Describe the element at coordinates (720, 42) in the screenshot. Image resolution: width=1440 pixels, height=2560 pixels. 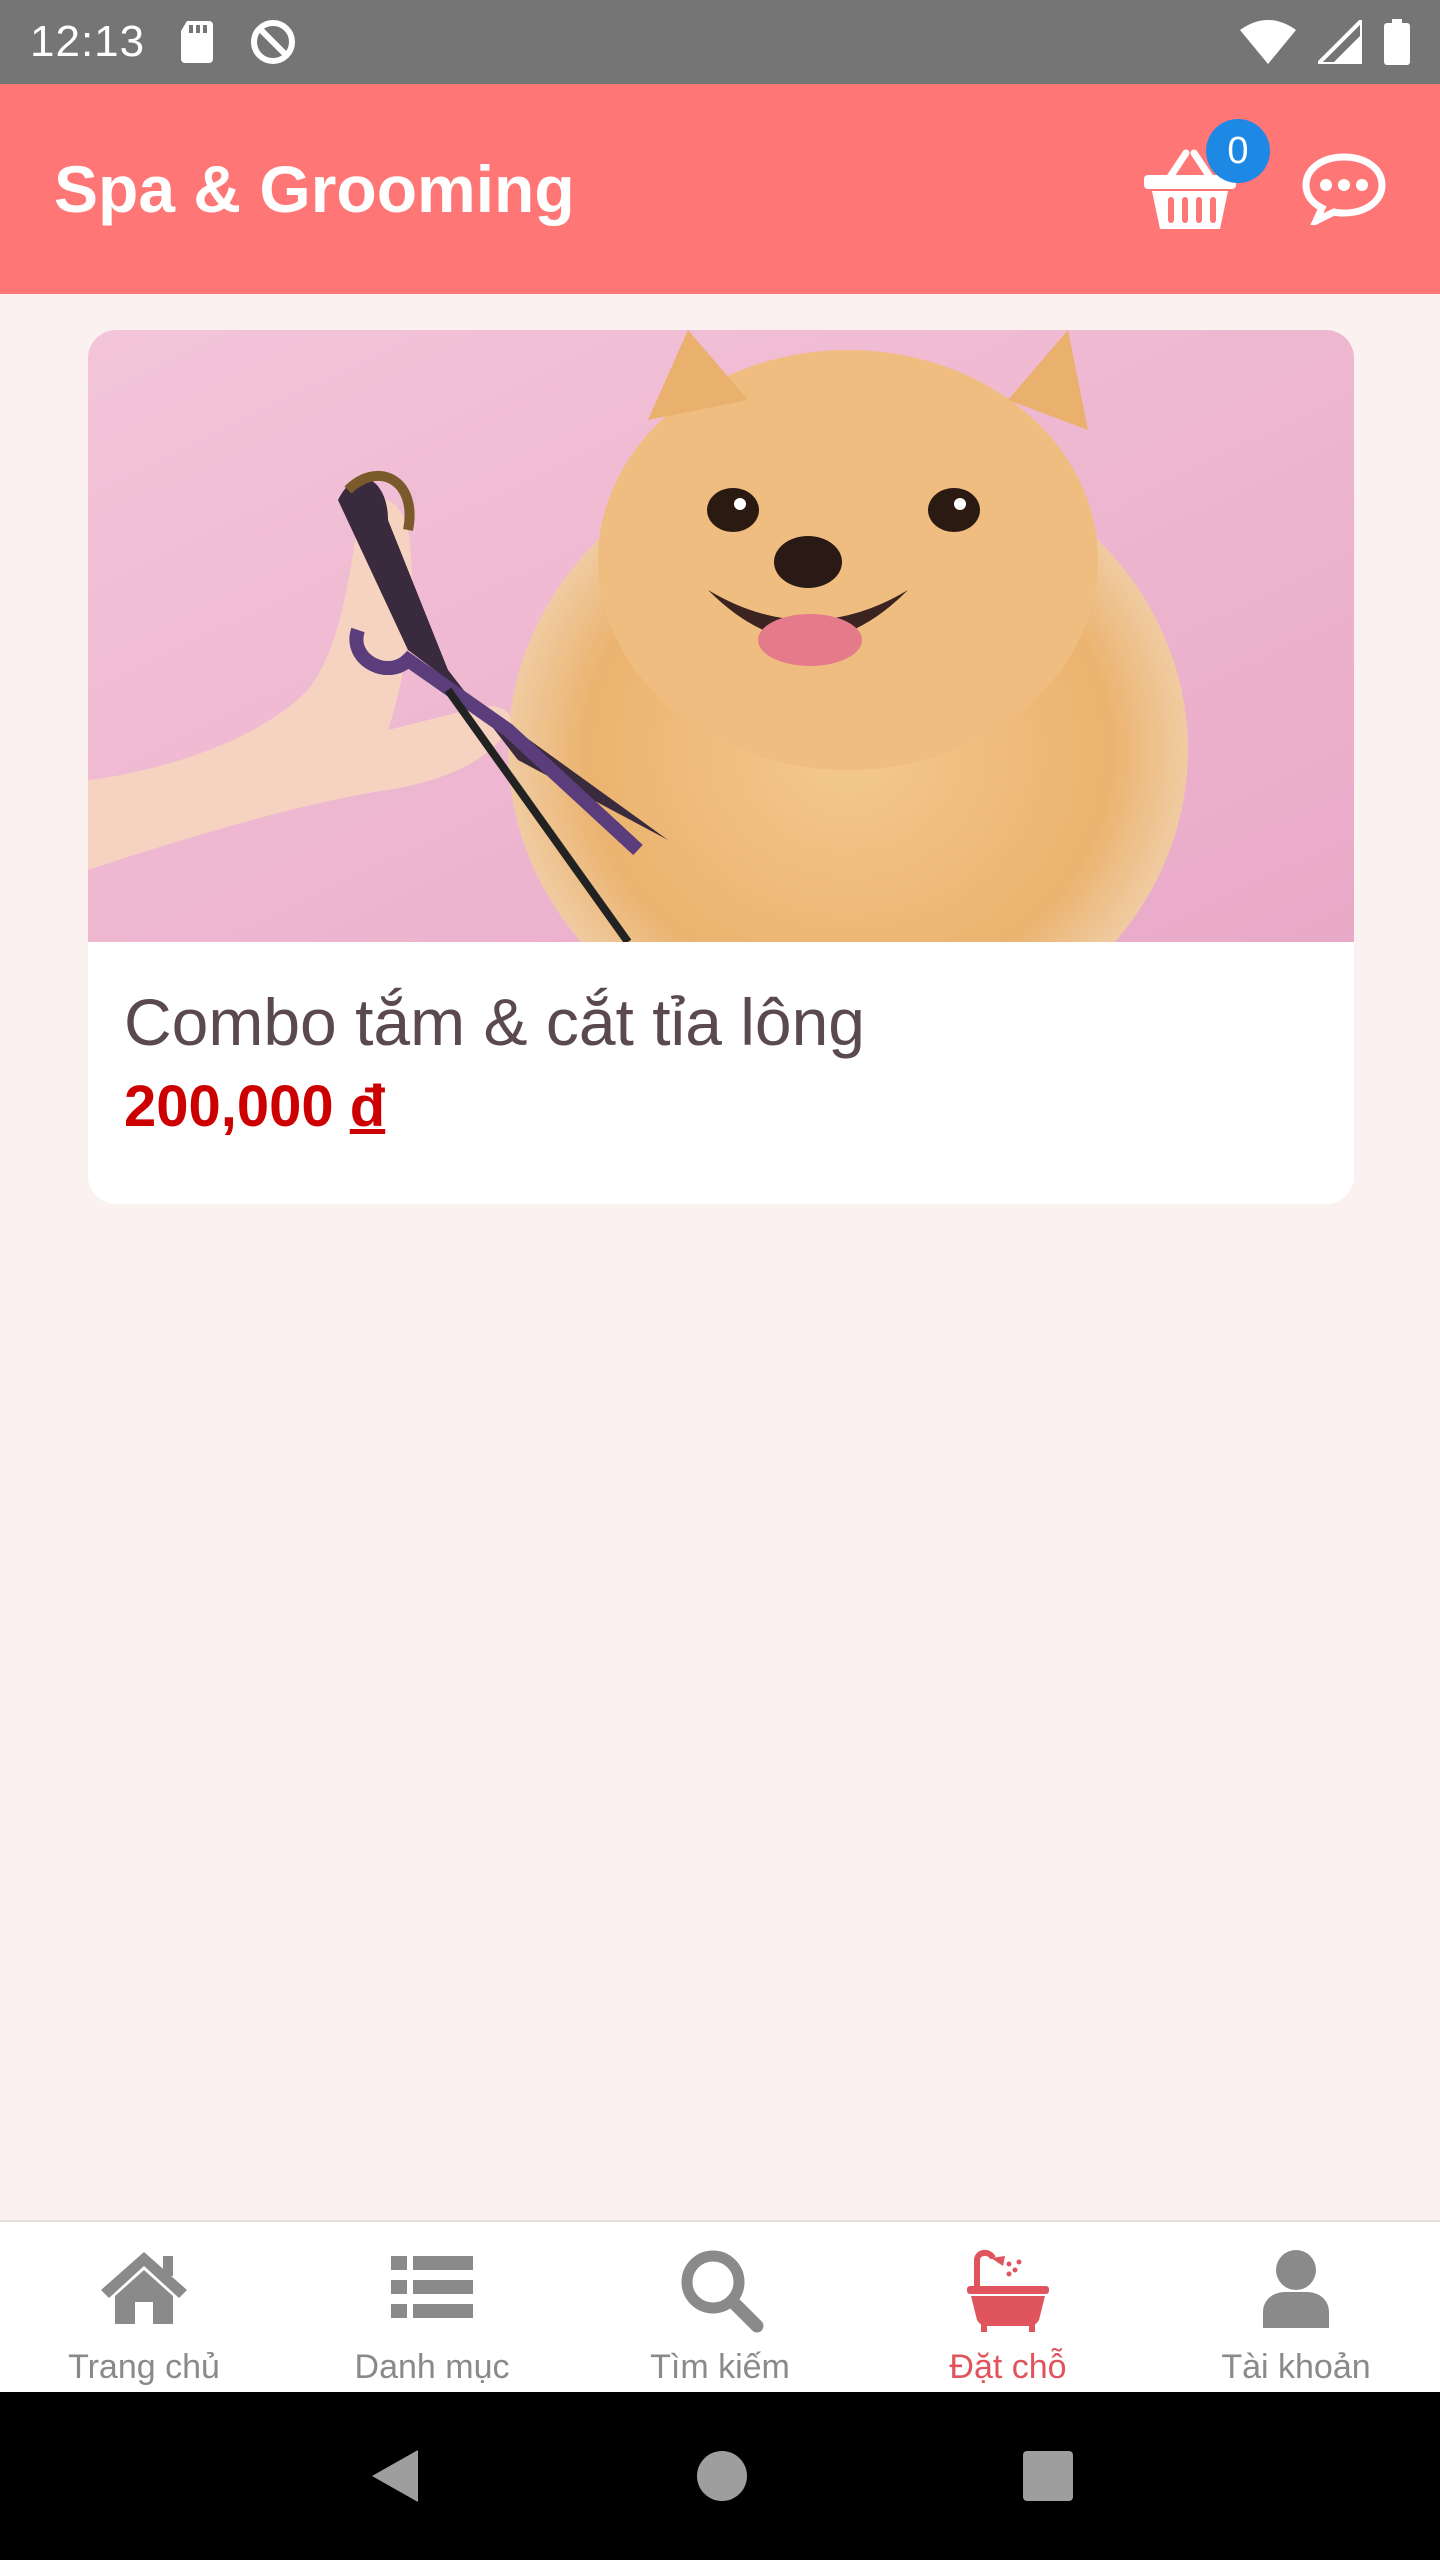
I see `status-bar: 12:13` at that location.